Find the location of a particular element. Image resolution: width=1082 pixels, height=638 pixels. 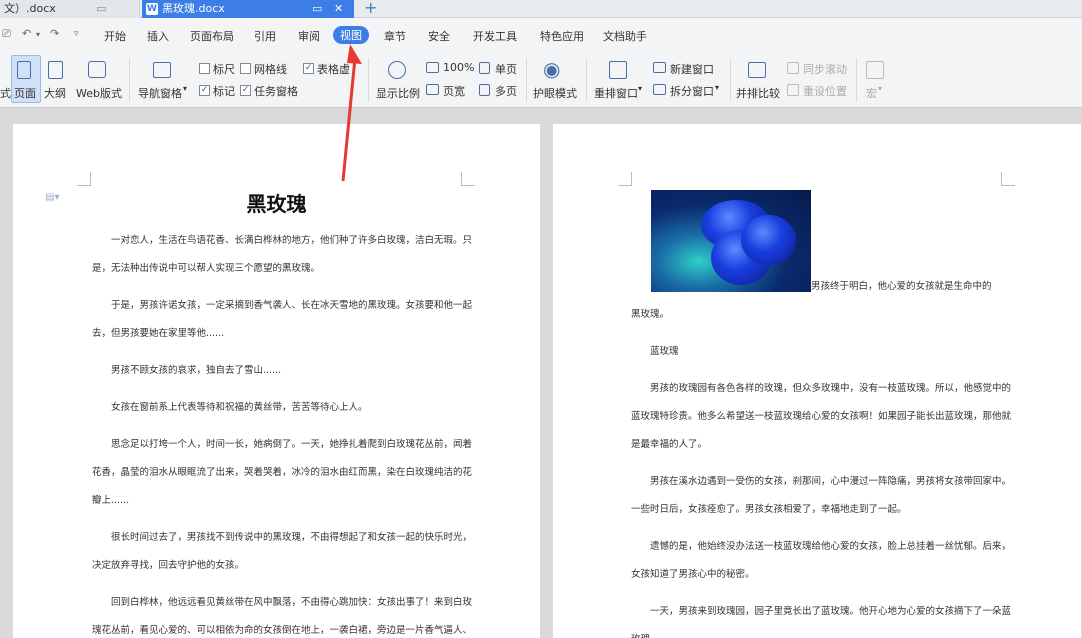

text-line: 玫瑰。 is located at coordinates (821, 632).